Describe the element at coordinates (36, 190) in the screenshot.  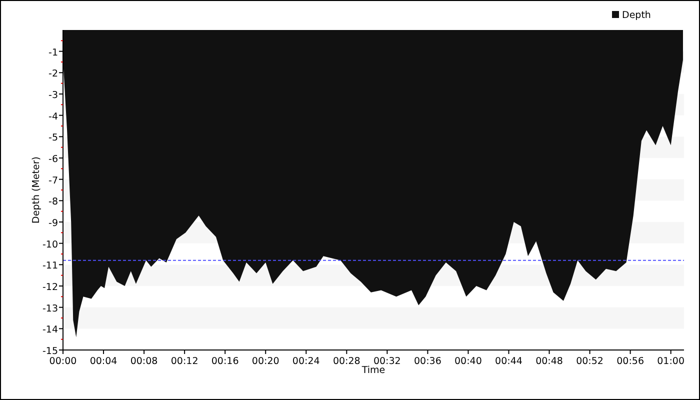
I see `axis-title: Depth (Meter)` at that location.